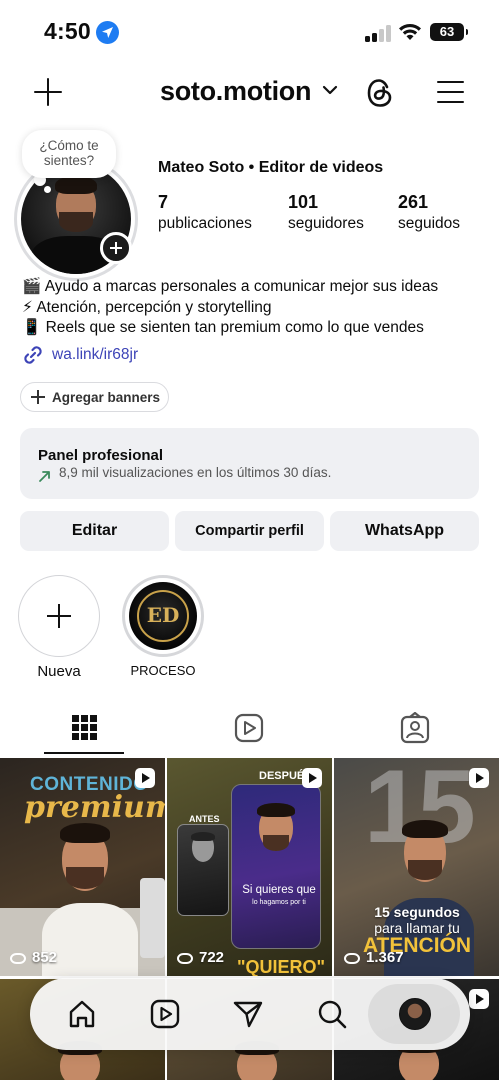 The image size is (499, 1080). I want to click on status-bar: 4:50 63, so click(249, 32).